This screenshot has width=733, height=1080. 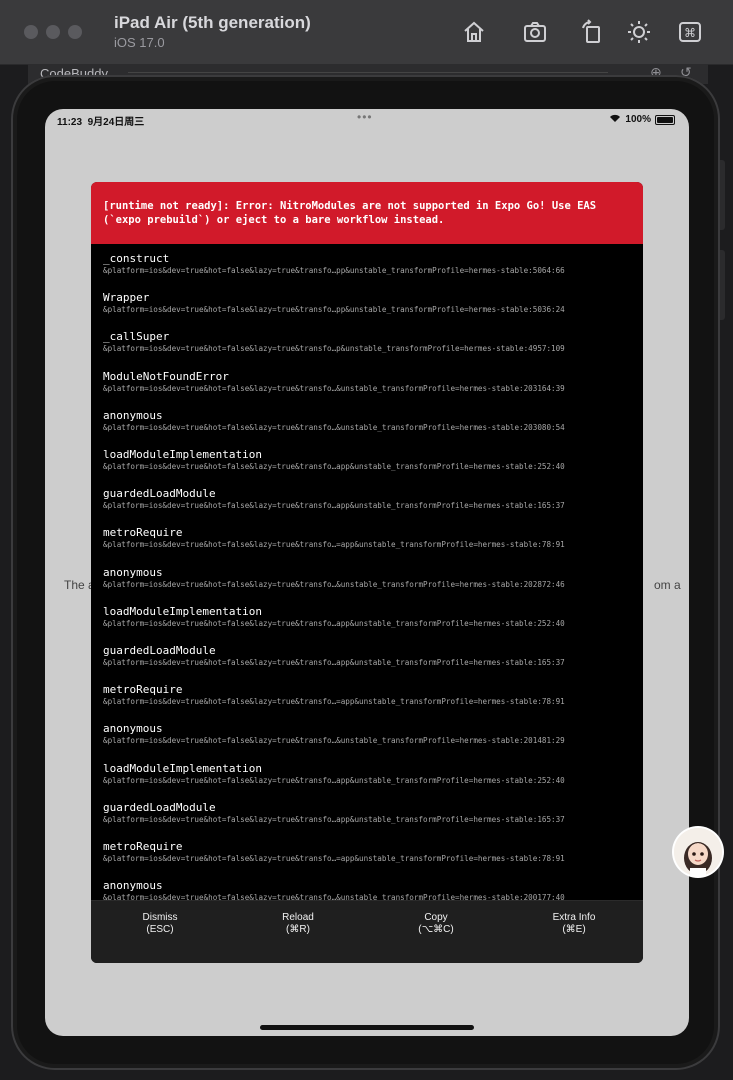 I want to click on footer-button-label: Dismiss, so click(x=160, y=917).